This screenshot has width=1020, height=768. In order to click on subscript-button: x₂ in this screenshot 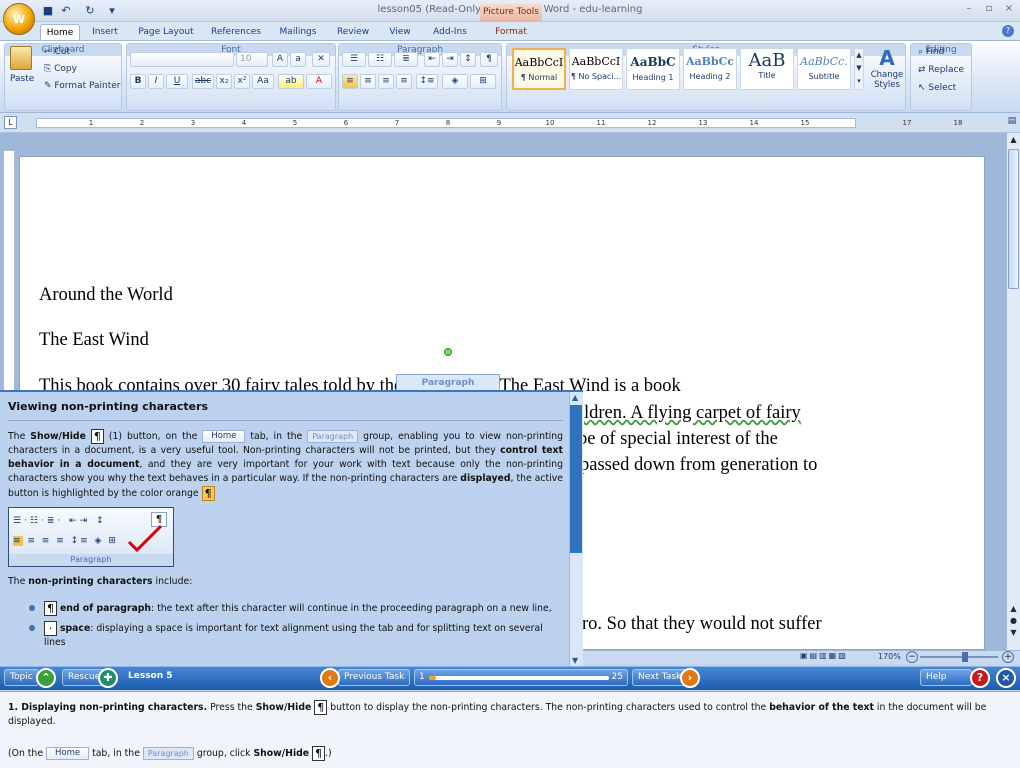, I will do `click(224, 81)`.